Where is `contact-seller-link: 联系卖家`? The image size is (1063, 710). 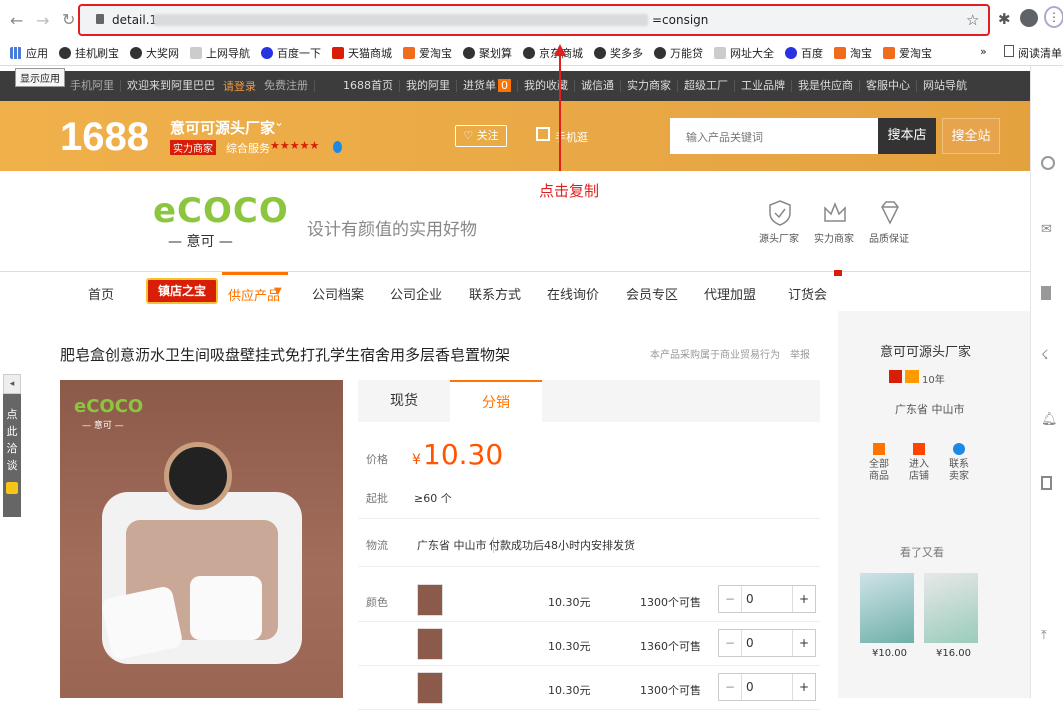
contact-seller-link: 联系卖家 is located at coordinates (959, 463).